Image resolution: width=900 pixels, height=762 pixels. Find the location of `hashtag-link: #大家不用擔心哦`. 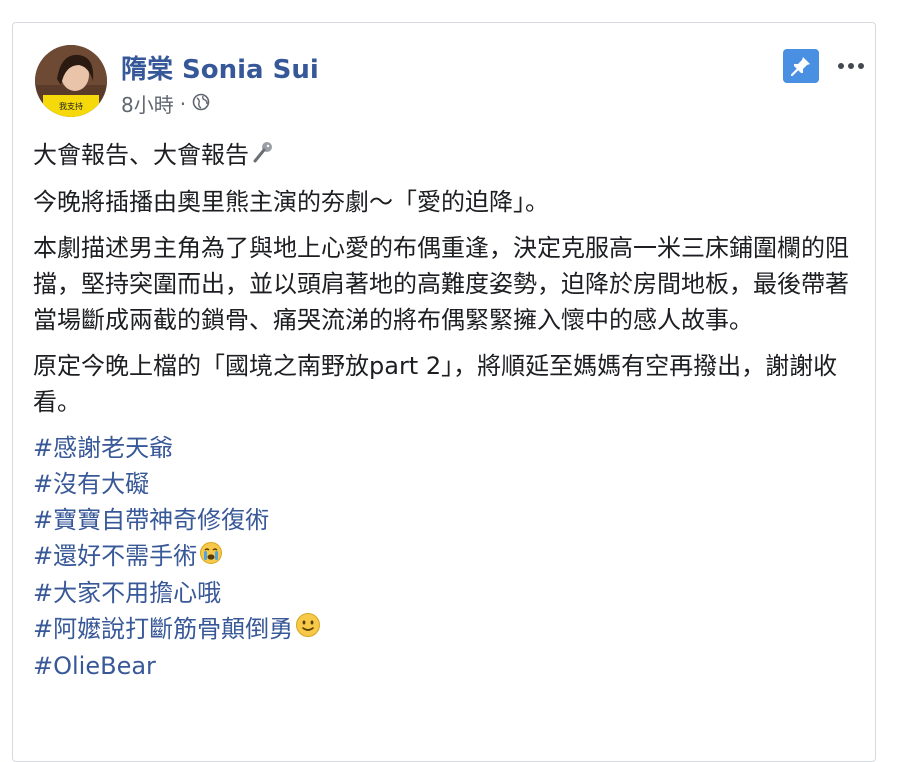

hashtag-link: #大家不用擔心哦 is located at coordinates (448, 593).